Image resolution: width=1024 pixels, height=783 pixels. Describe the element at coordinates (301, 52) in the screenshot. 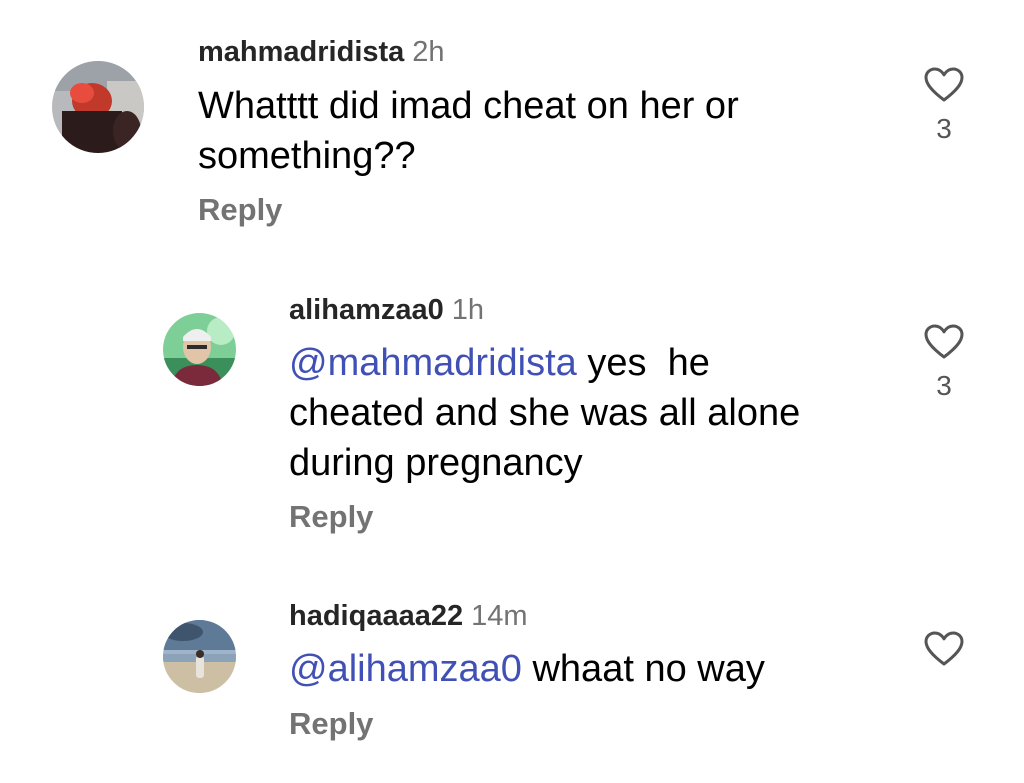

I see `username: mahmadridista` at that location.